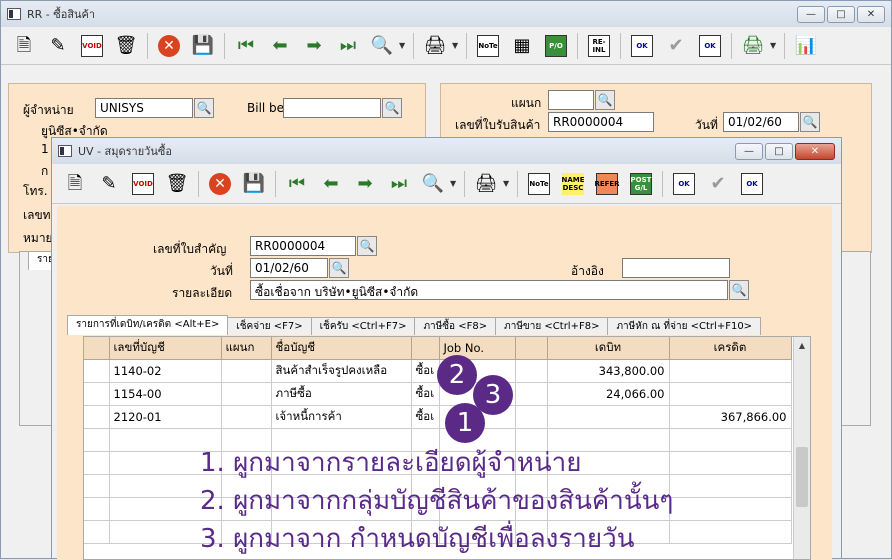 This screenshot has height=560, width=892. What do you see at coordinates (753, 46) in the screenshot?
I see `tax-icon: 🖨` at bounding box center [753, 46].